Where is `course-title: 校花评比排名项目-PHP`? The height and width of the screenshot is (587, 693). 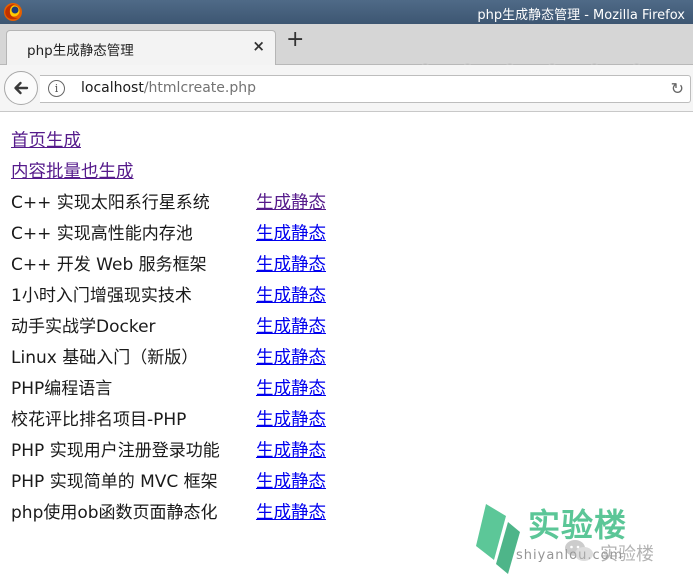 course-title: 校花评比排名项目-PHP is located at coordinates (99, 420).